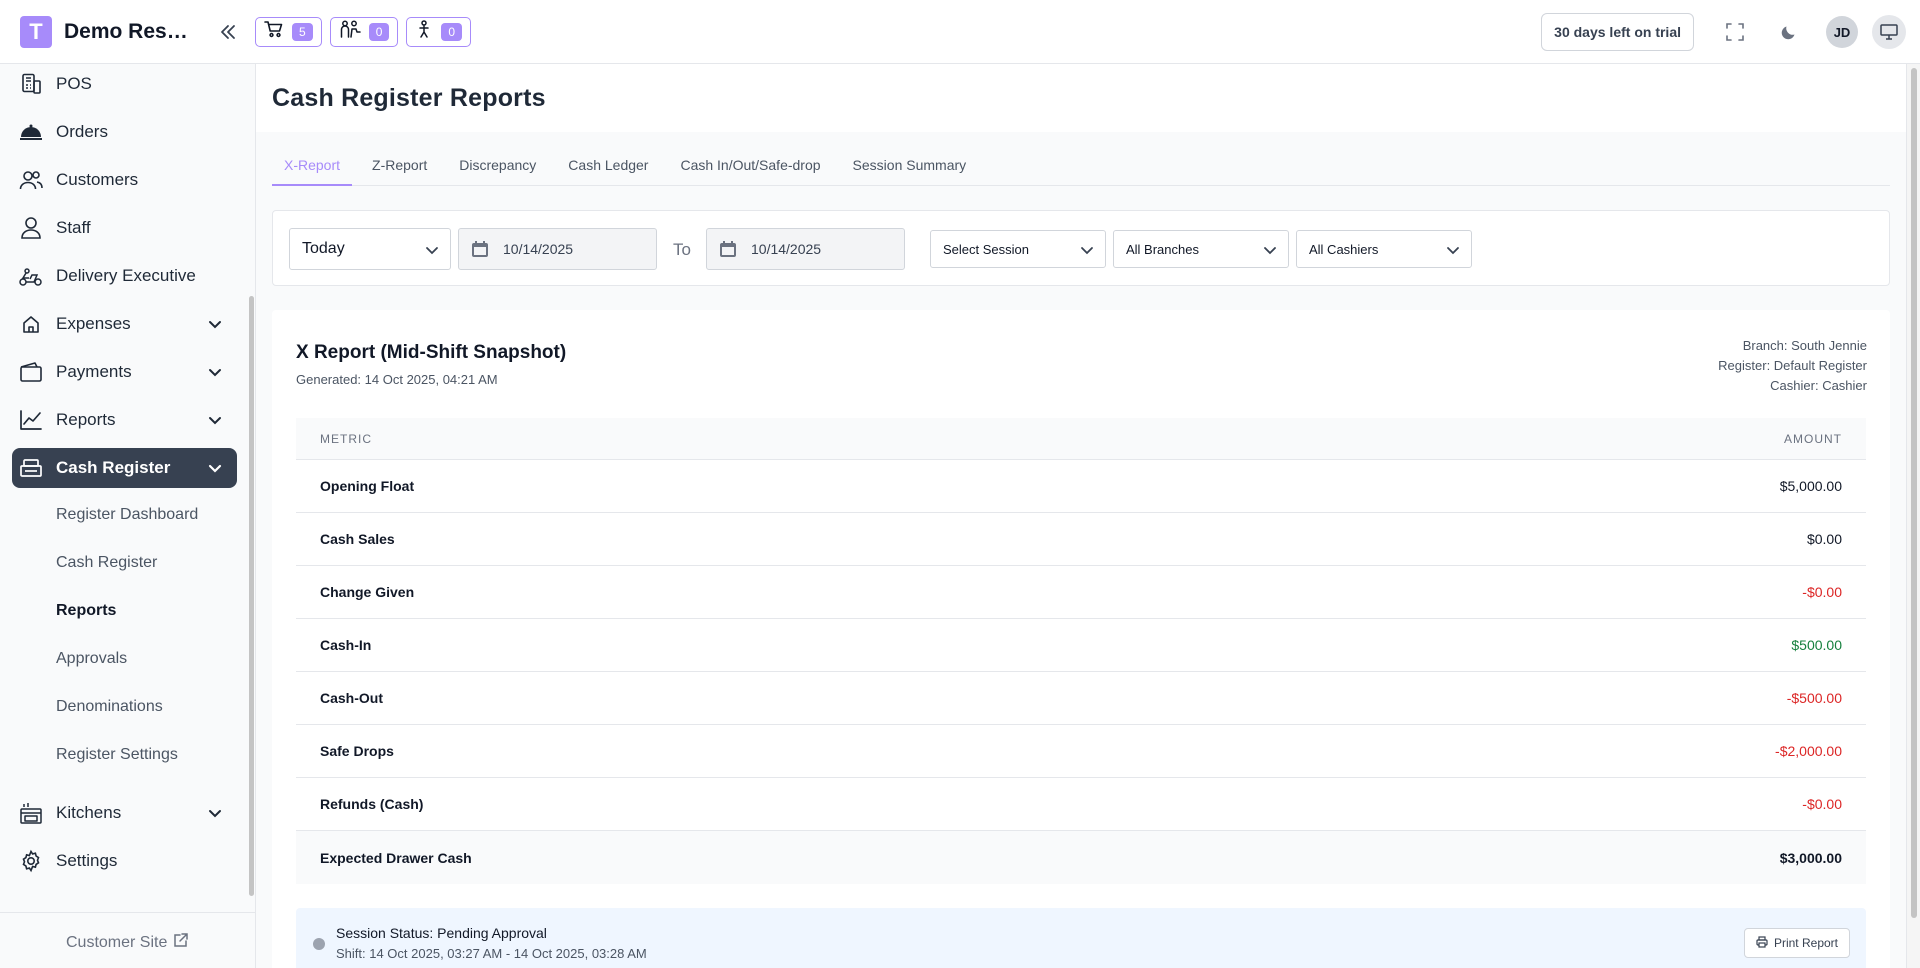 The image size is (1920, 968). I want to click on column-header-metric: METRIC, so click(346, 438).